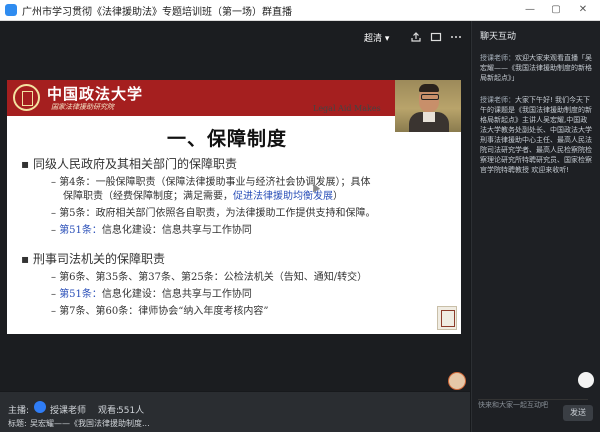  What do you see at coordinates (95, 94) in the screenshot?
I see `university-name: 中国政法大学` at bounding box center [95, 94].